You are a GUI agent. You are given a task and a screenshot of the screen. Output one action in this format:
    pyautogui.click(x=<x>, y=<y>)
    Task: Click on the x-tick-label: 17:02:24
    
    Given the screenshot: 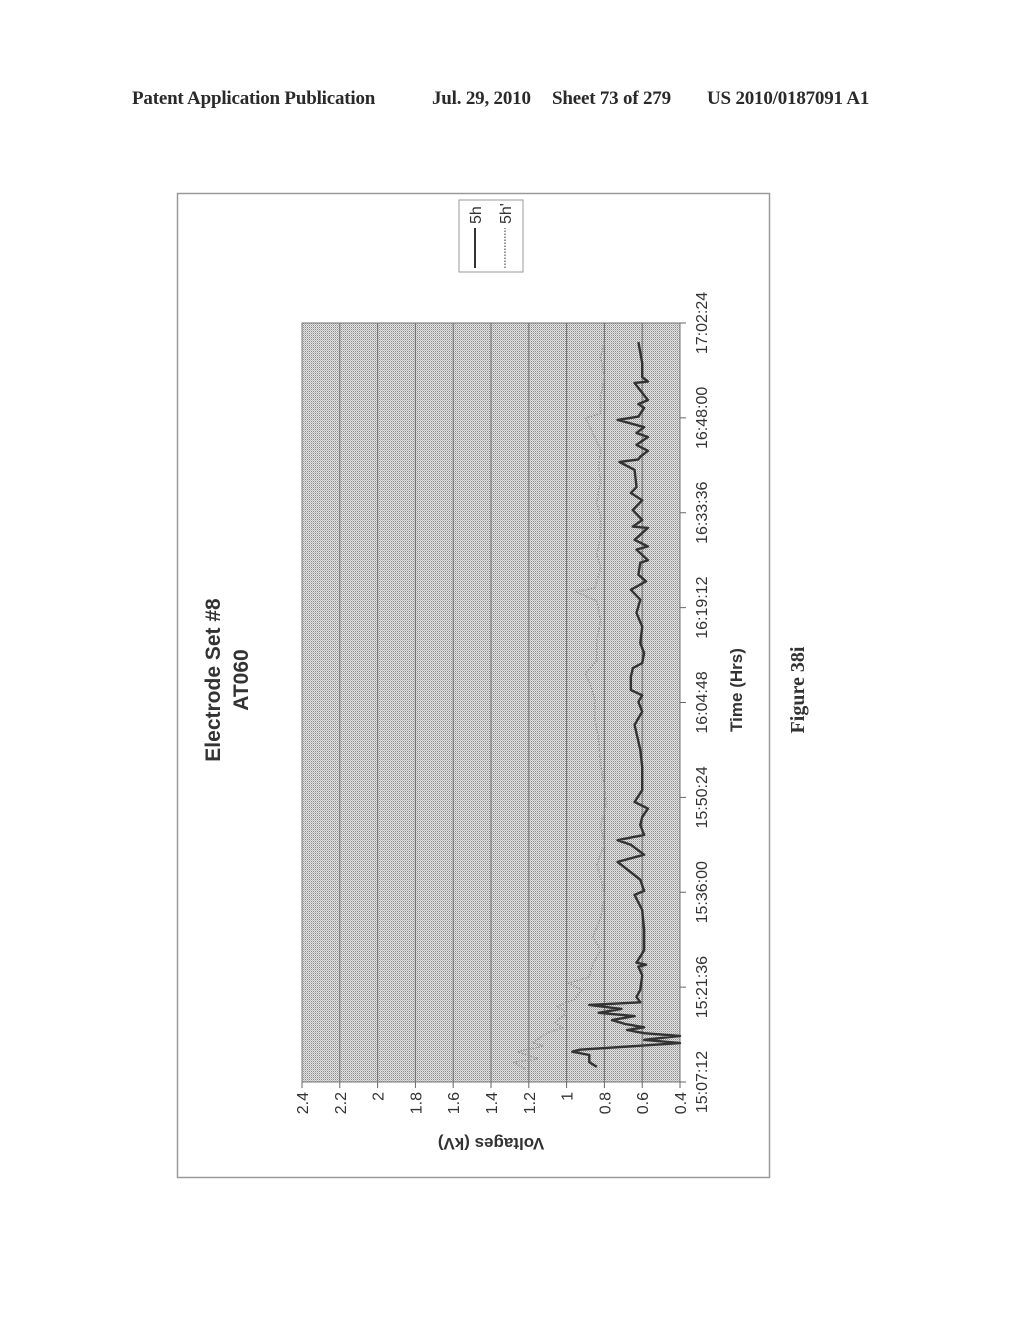 What is the action you would take?
    pyautogui.click(x=702, y=323)
    